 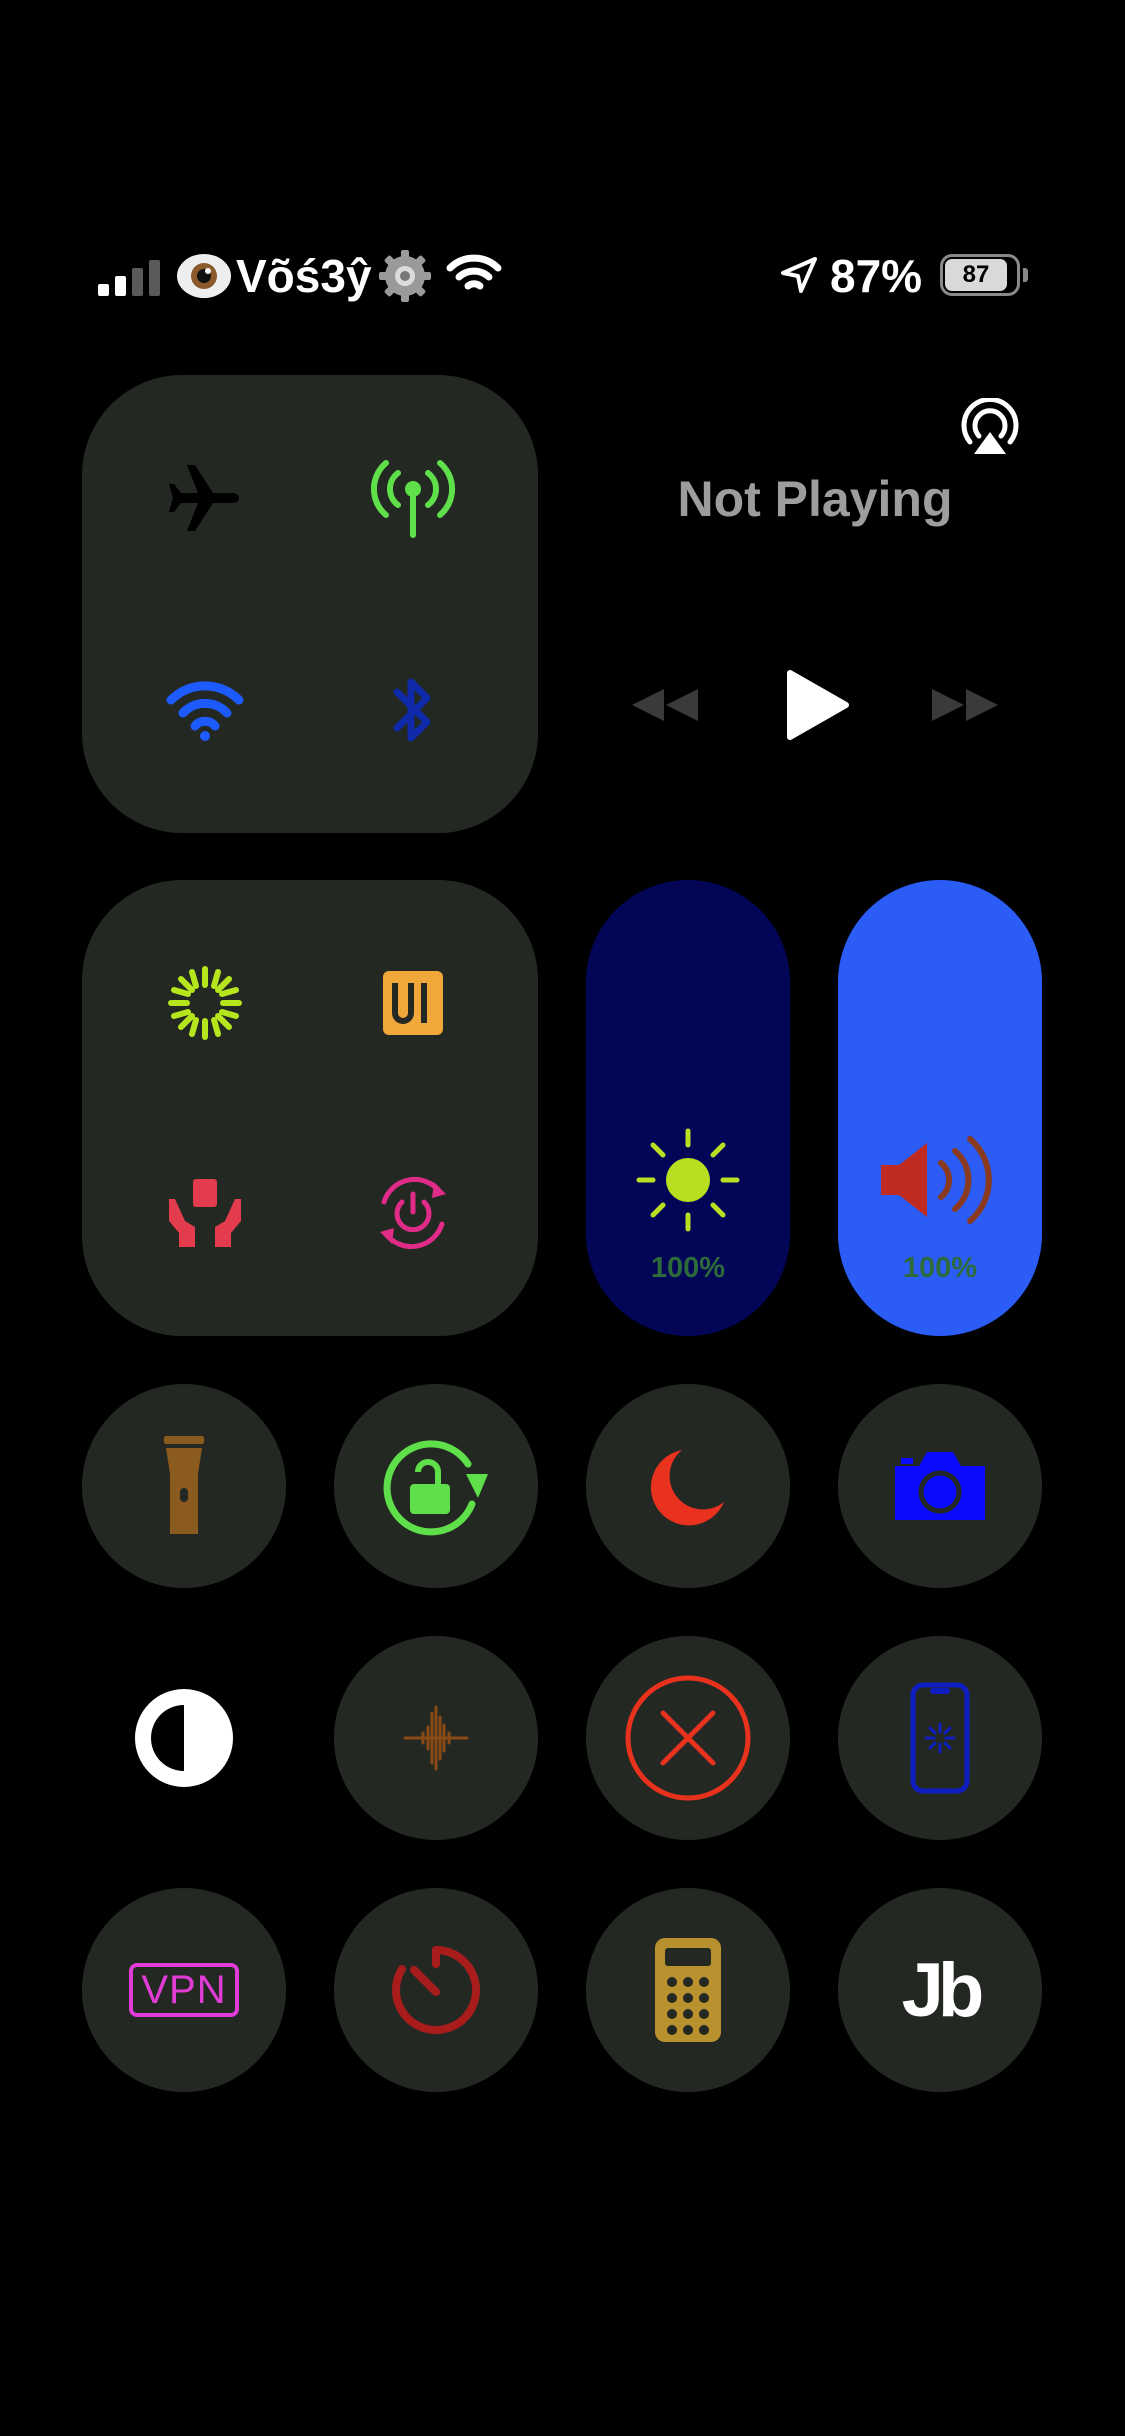 I want to click on battery-level-text: 87, so click(x=976, y=274).